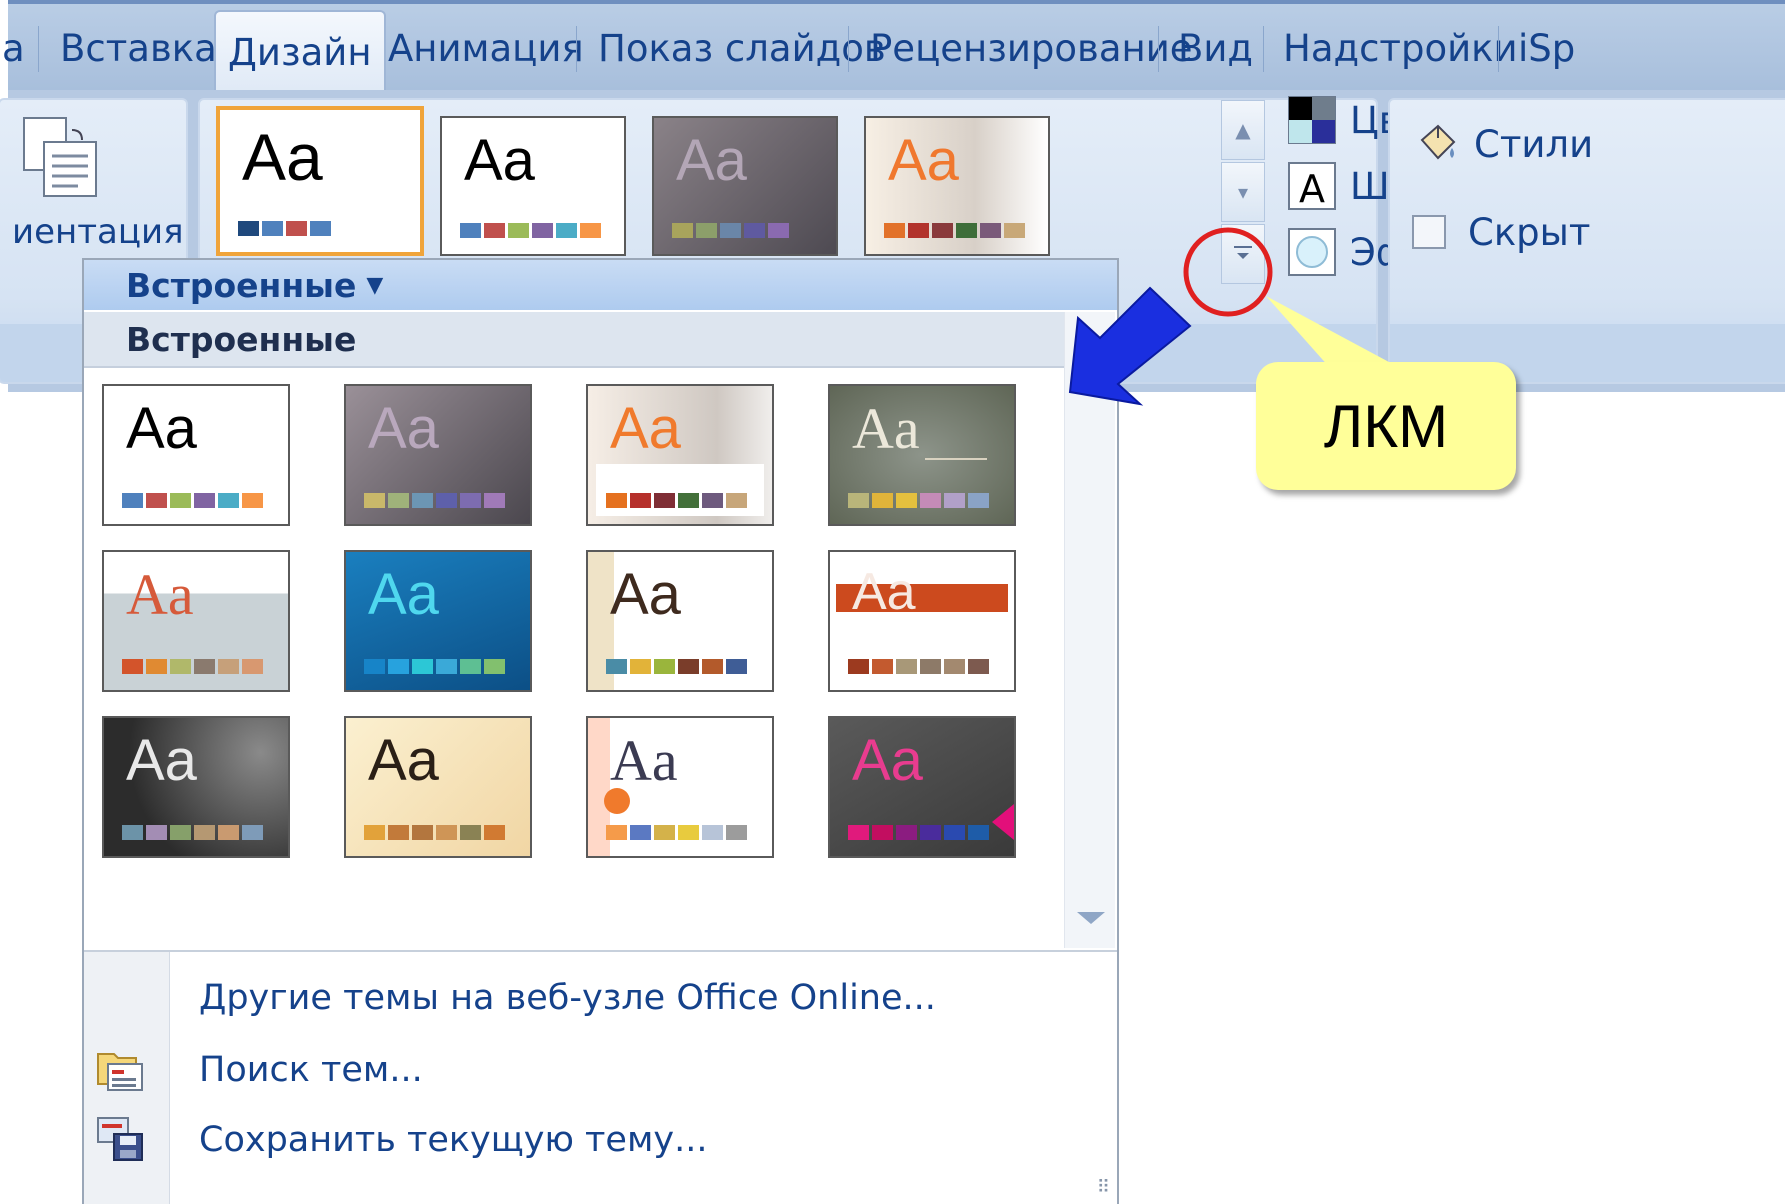  I want to click on annotation-overlay, so click(1234, 316).